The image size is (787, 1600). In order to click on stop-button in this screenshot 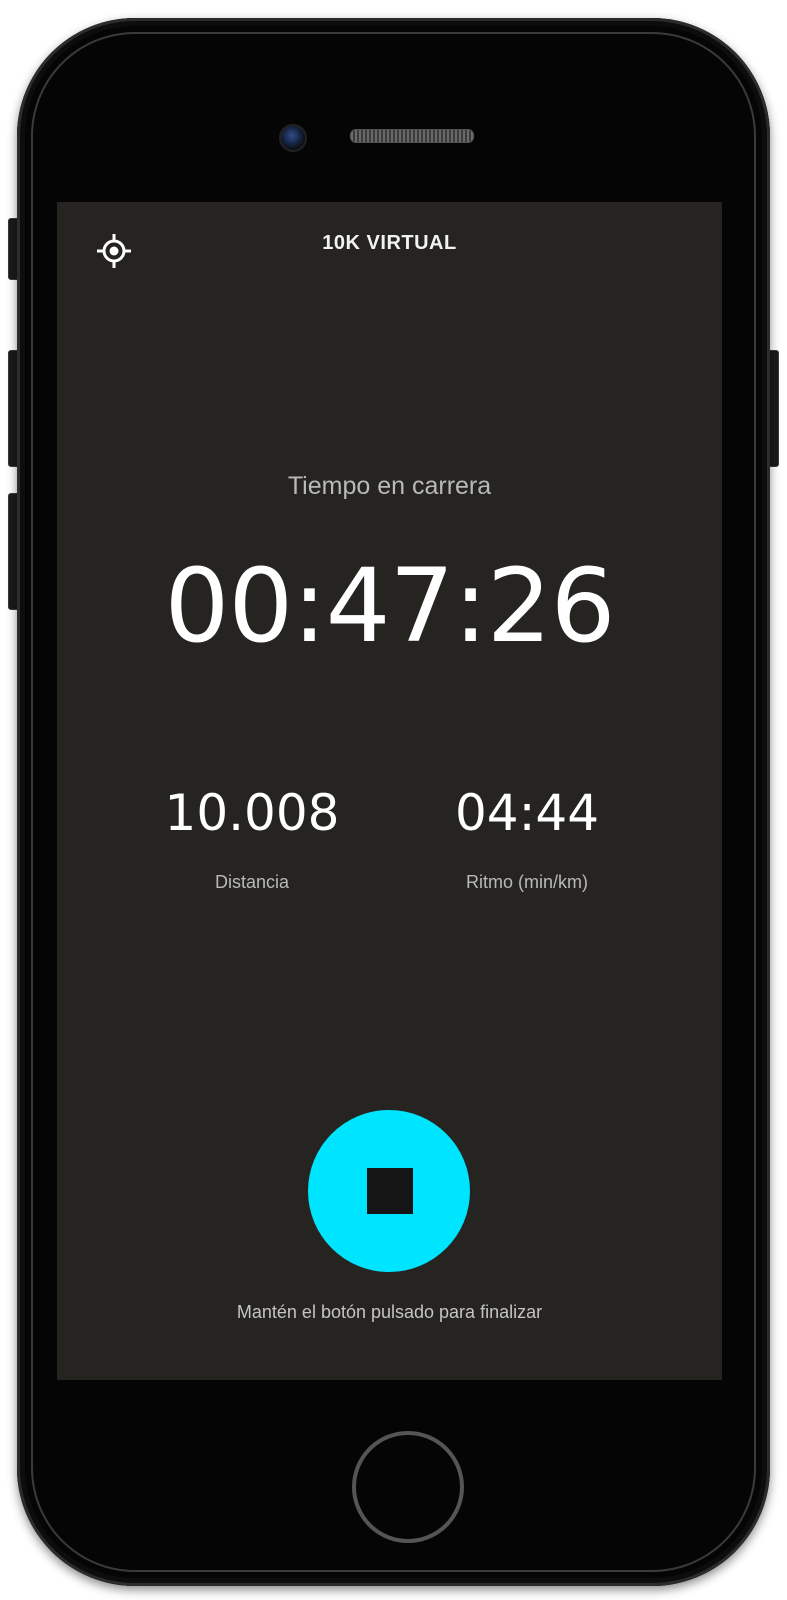, I will do `click(389, 1191)`.